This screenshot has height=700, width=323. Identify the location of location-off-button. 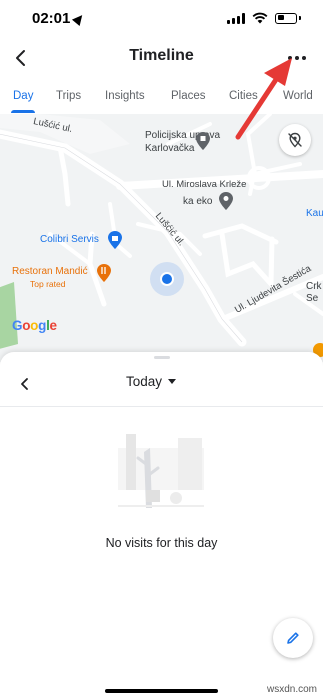
(295, 140).